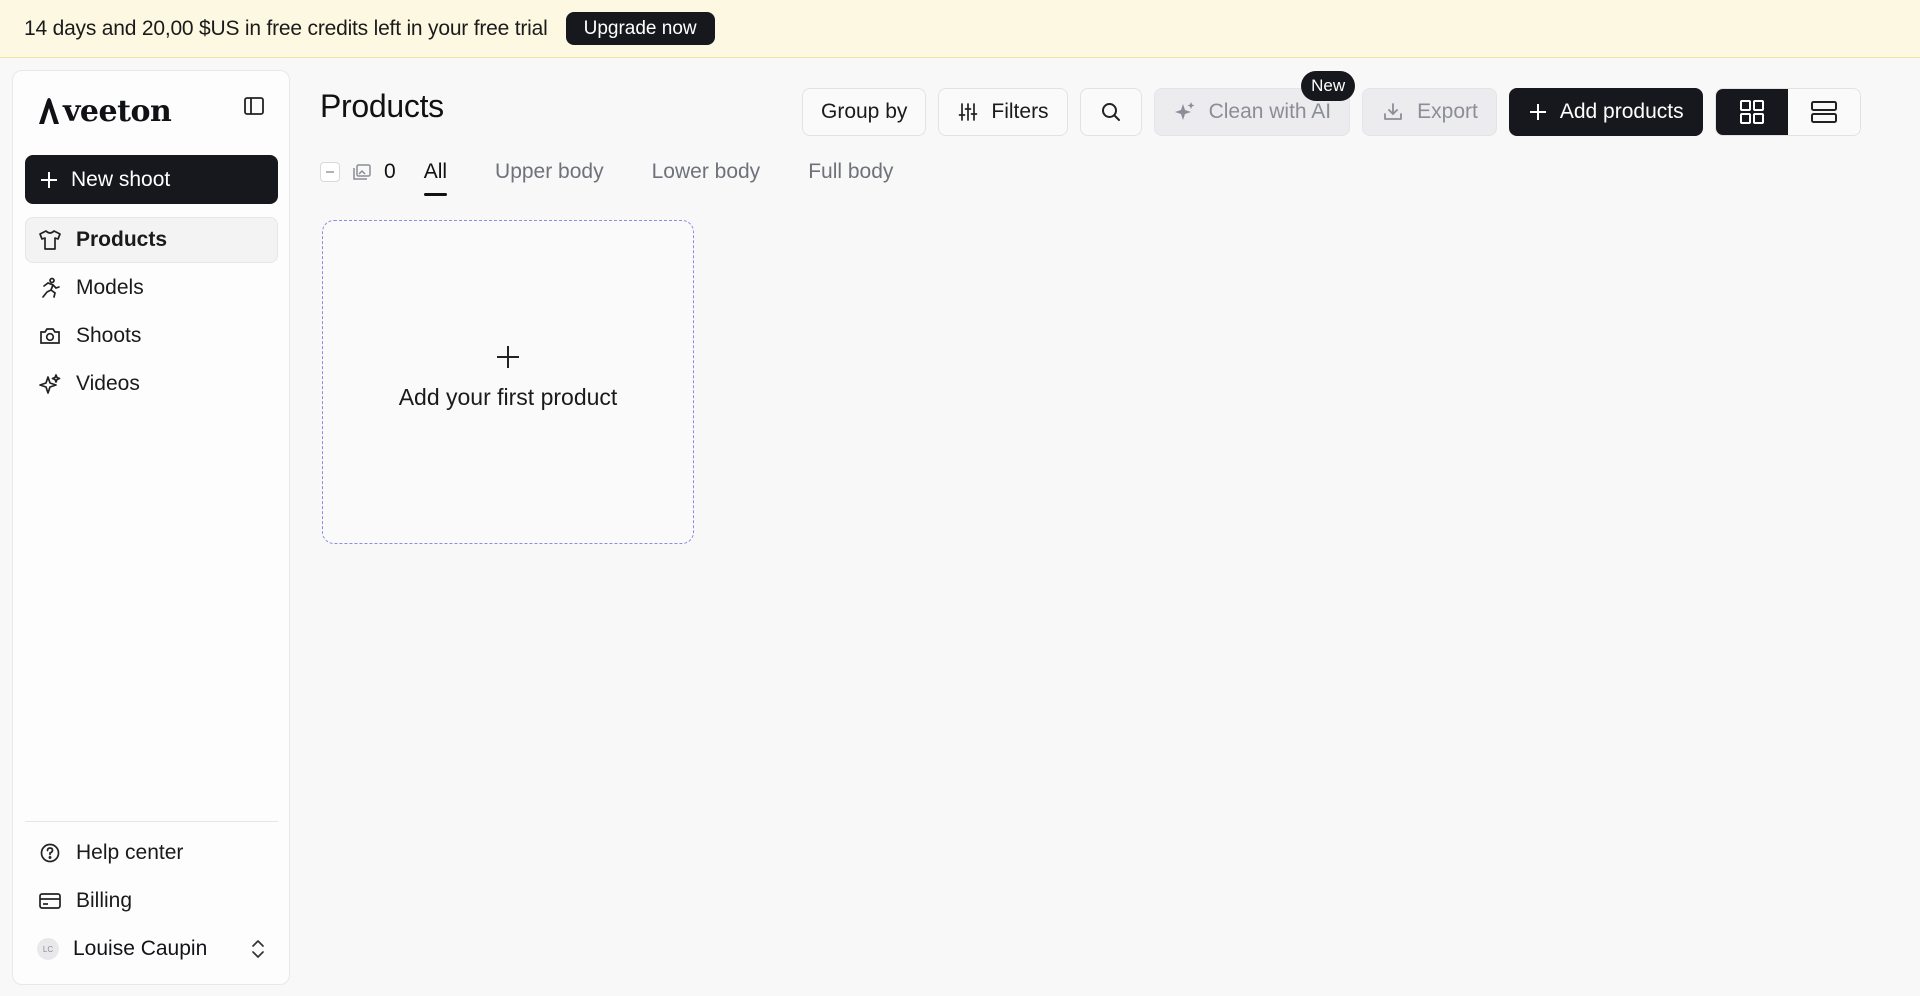 The width and height of the screenshot is (1920, 996). I want to click on user-name: Louise Caupin, so click(140, 948).